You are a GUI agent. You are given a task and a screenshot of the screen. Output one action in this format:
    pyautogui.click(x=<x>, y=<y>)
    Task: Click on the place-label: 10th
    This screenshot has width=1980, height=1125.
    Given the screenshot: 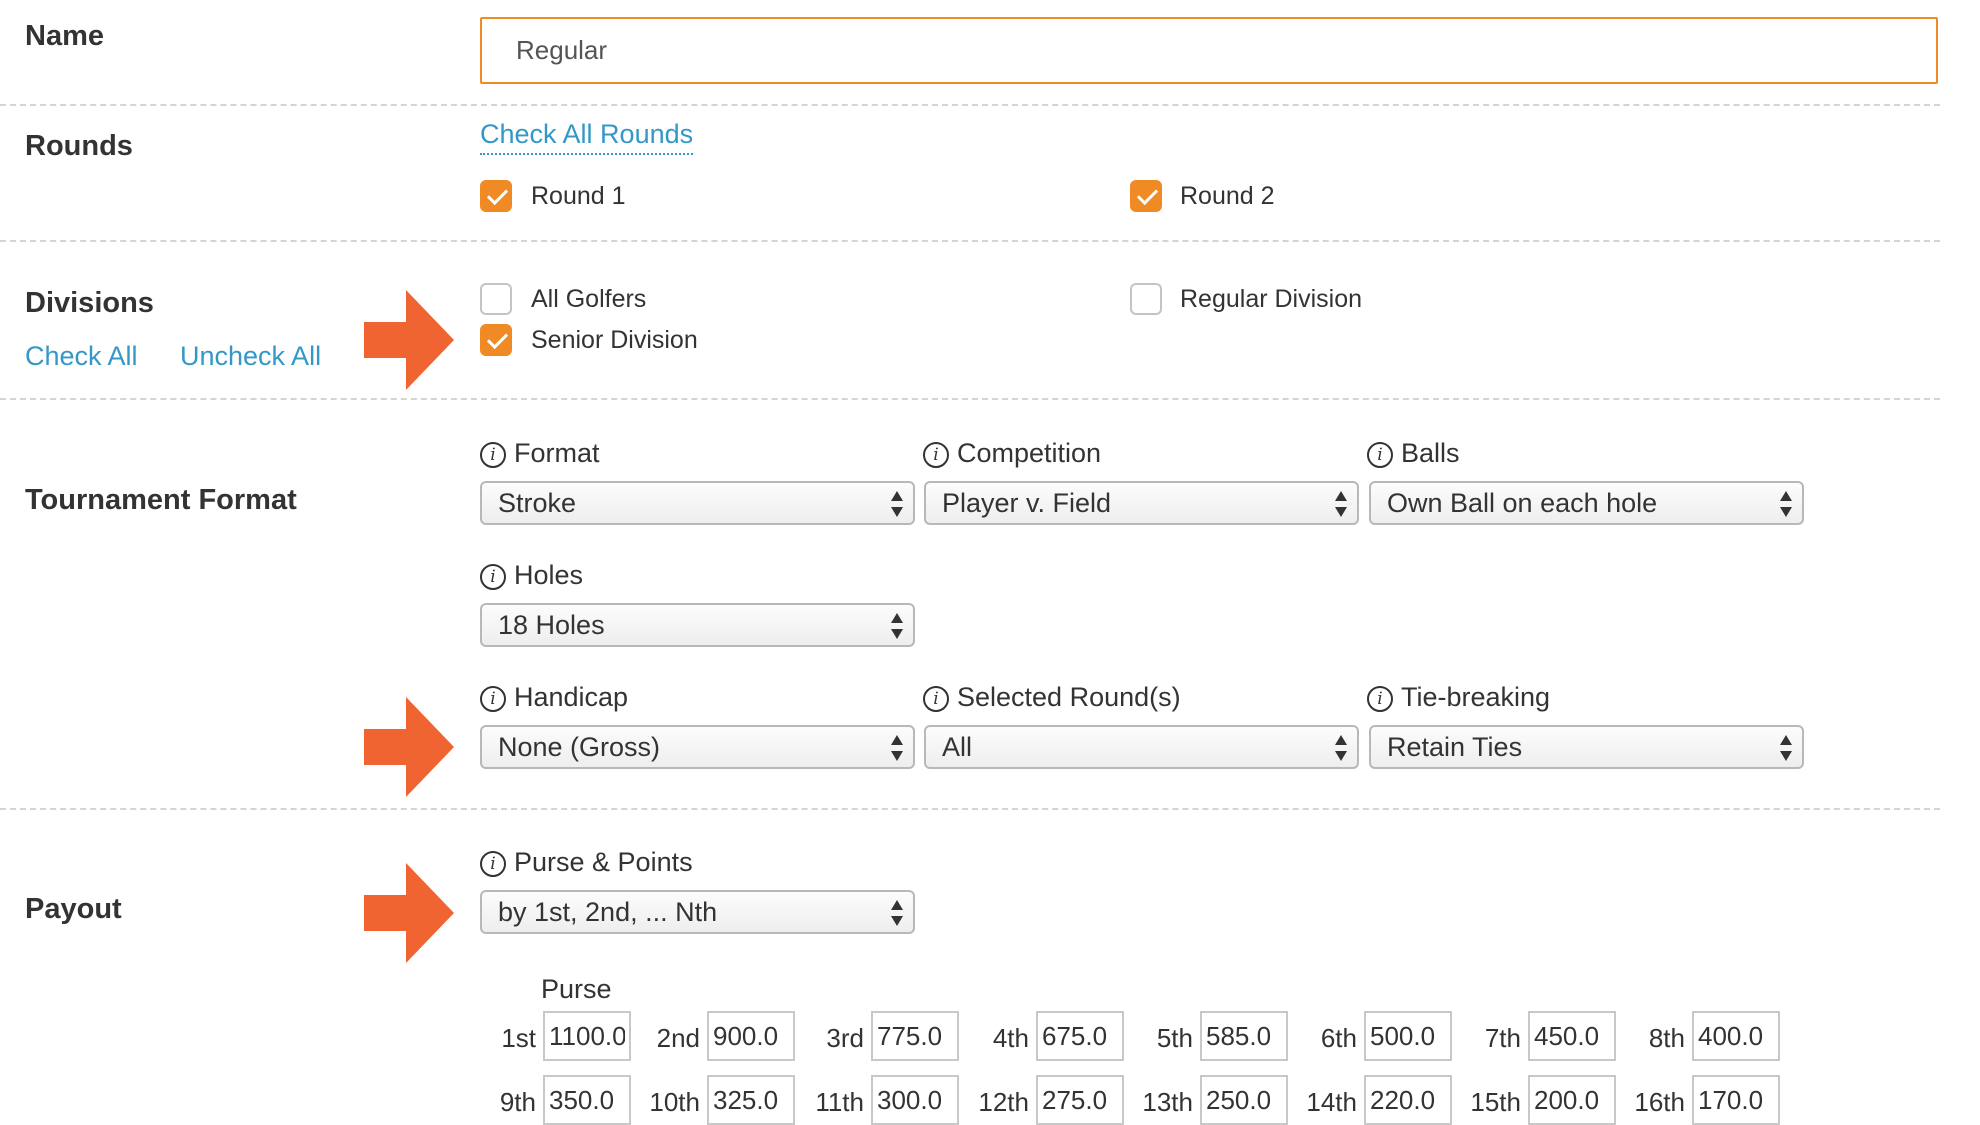 What is the action you would take?
    pyautogui.click(x=674, y=1102)
    